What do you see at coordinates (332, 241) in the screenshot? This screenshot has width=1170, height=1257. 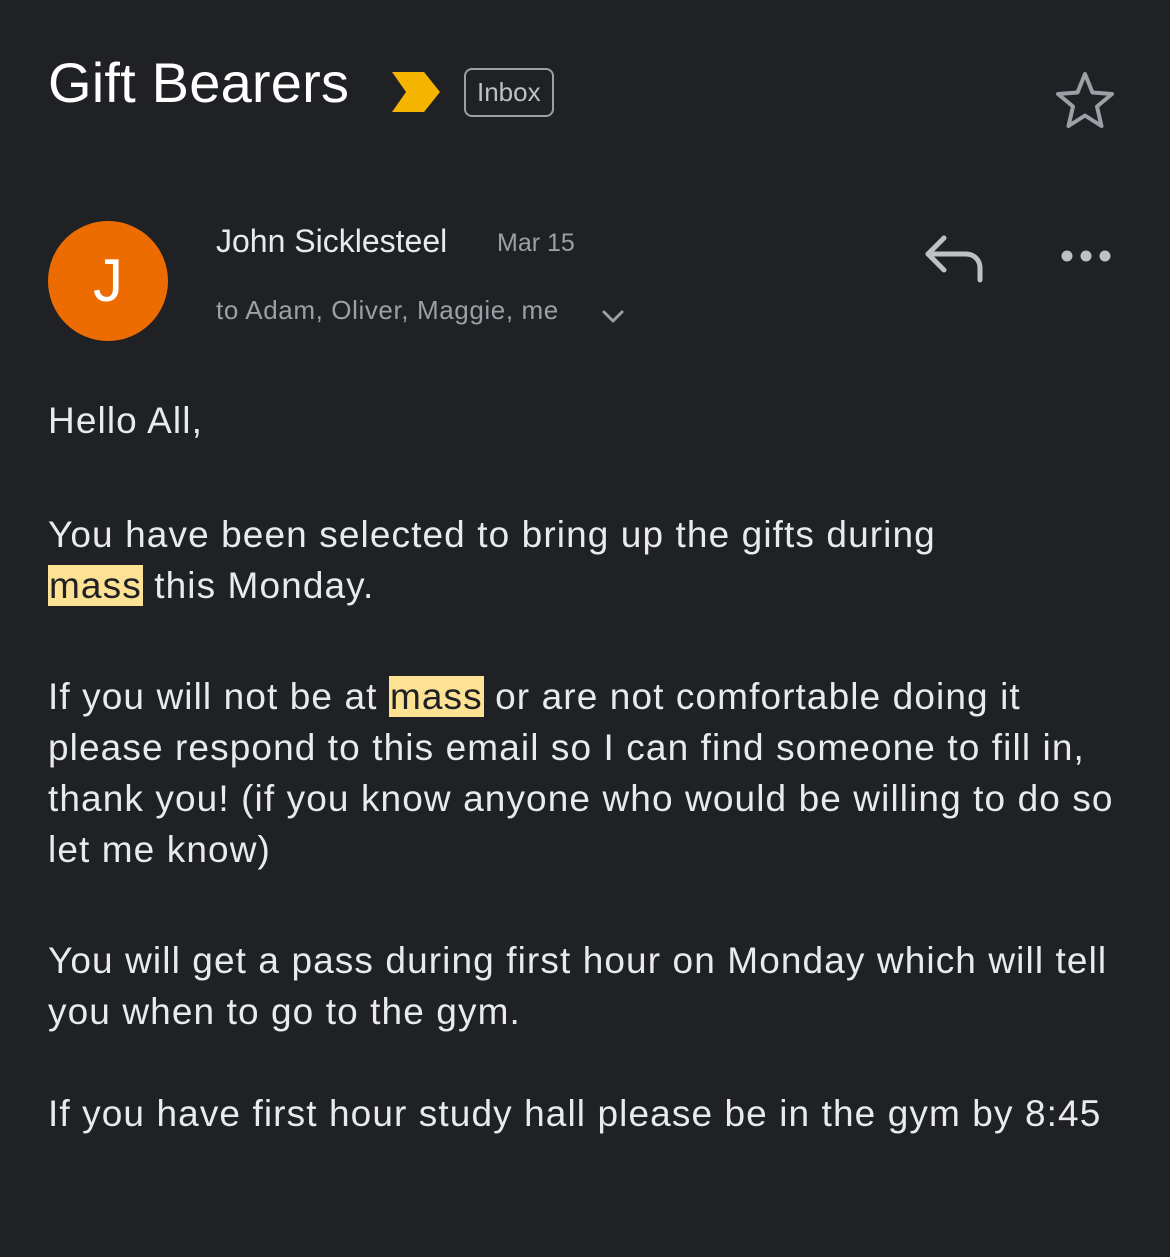 I see `sender-name: John Sicklesteel` at bounding box center [332, 241].